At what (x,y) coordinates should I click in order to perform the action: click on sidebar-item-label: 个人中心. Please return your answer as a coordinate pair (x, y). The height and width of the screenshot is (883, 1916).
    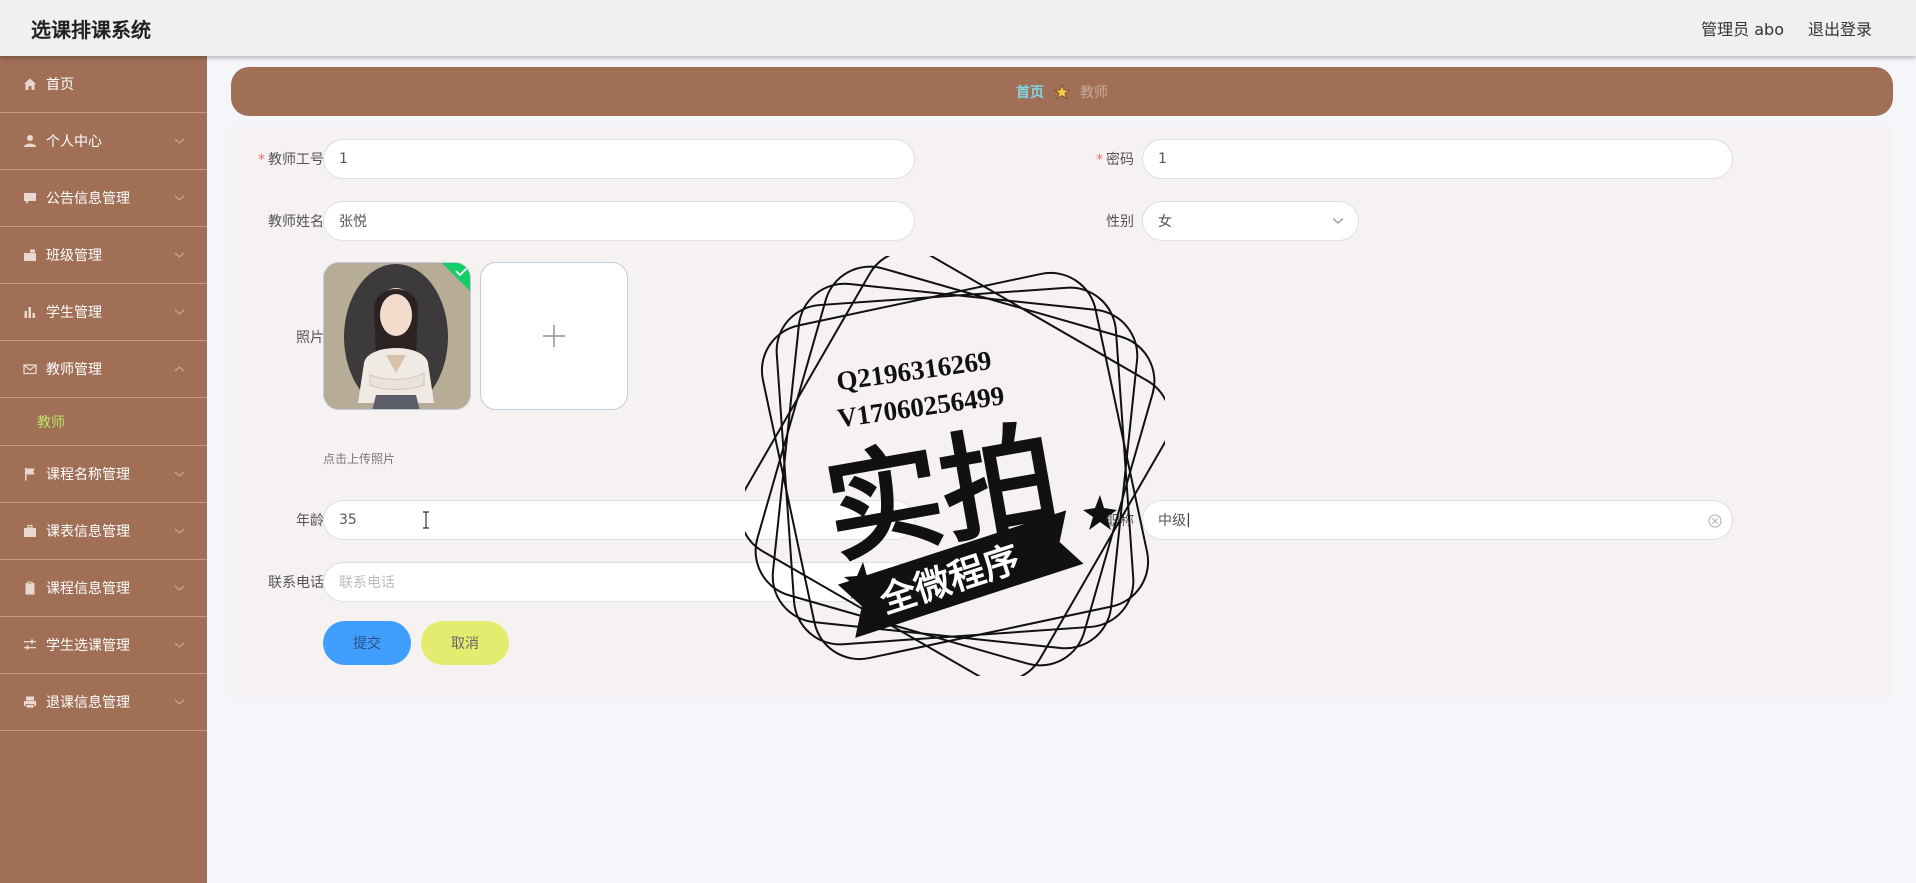
    Looking at the image, I should click on (74, 142).